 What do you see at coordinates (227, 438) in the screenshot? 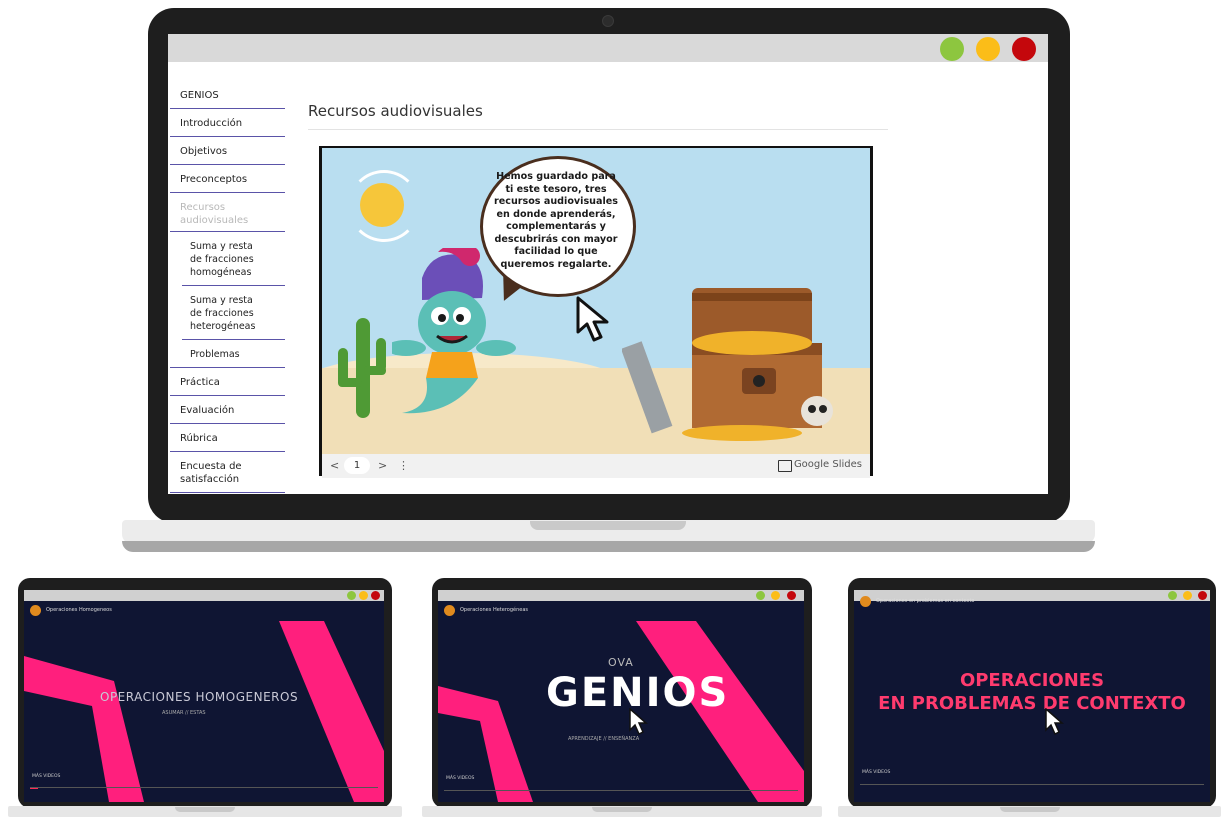
I see `sidebar-item-rubrica: Rúbrica` at bounding box center [227, 438].